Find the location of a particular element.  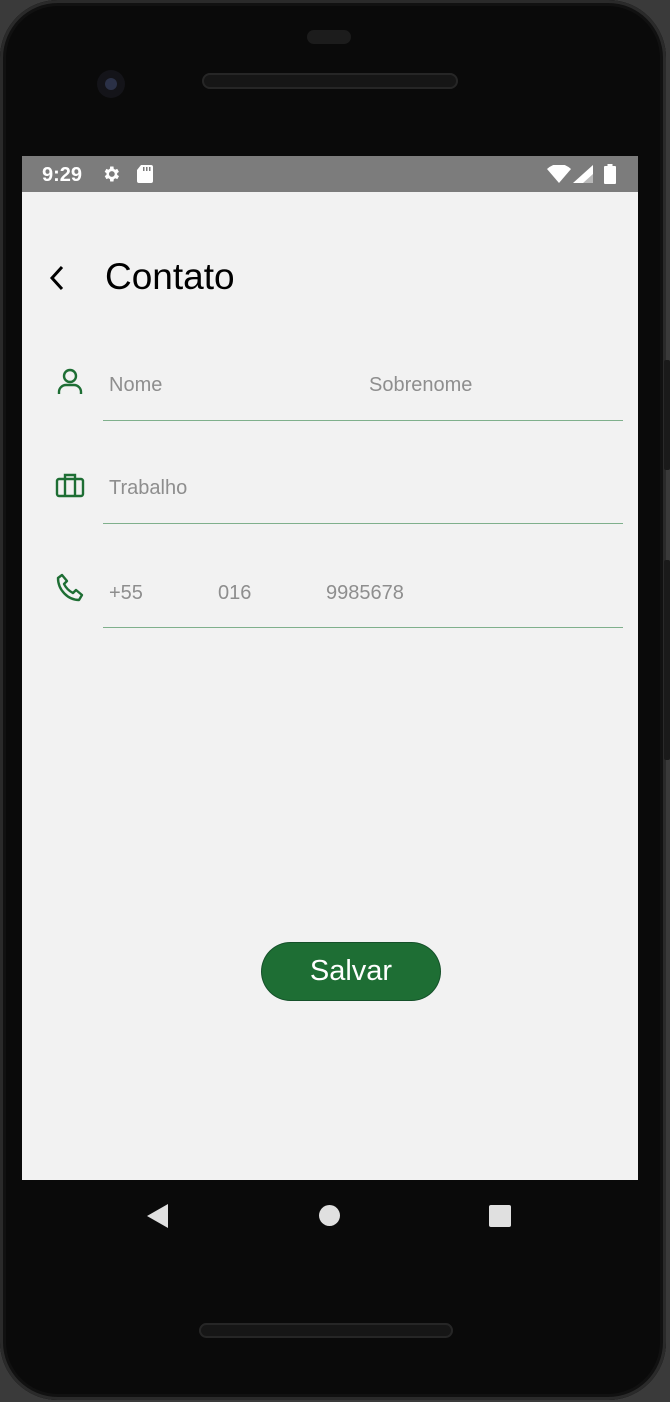

page-title: Contato is located at coordinates (170, 276).